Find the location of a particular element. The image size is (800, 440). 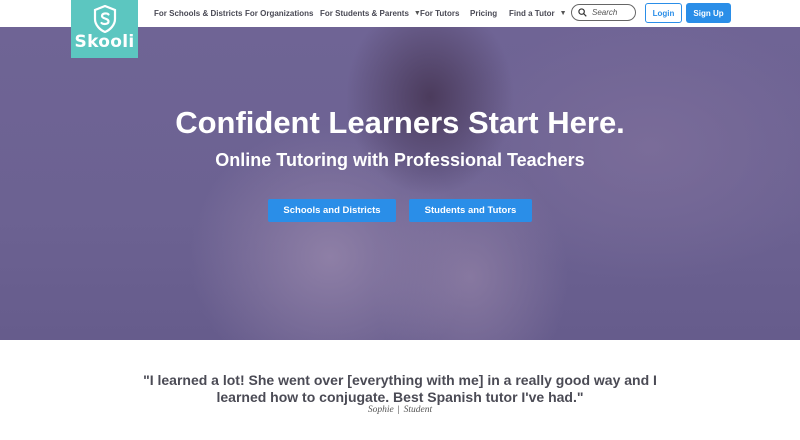

search-input: Search is located at coordinates (603, 12).